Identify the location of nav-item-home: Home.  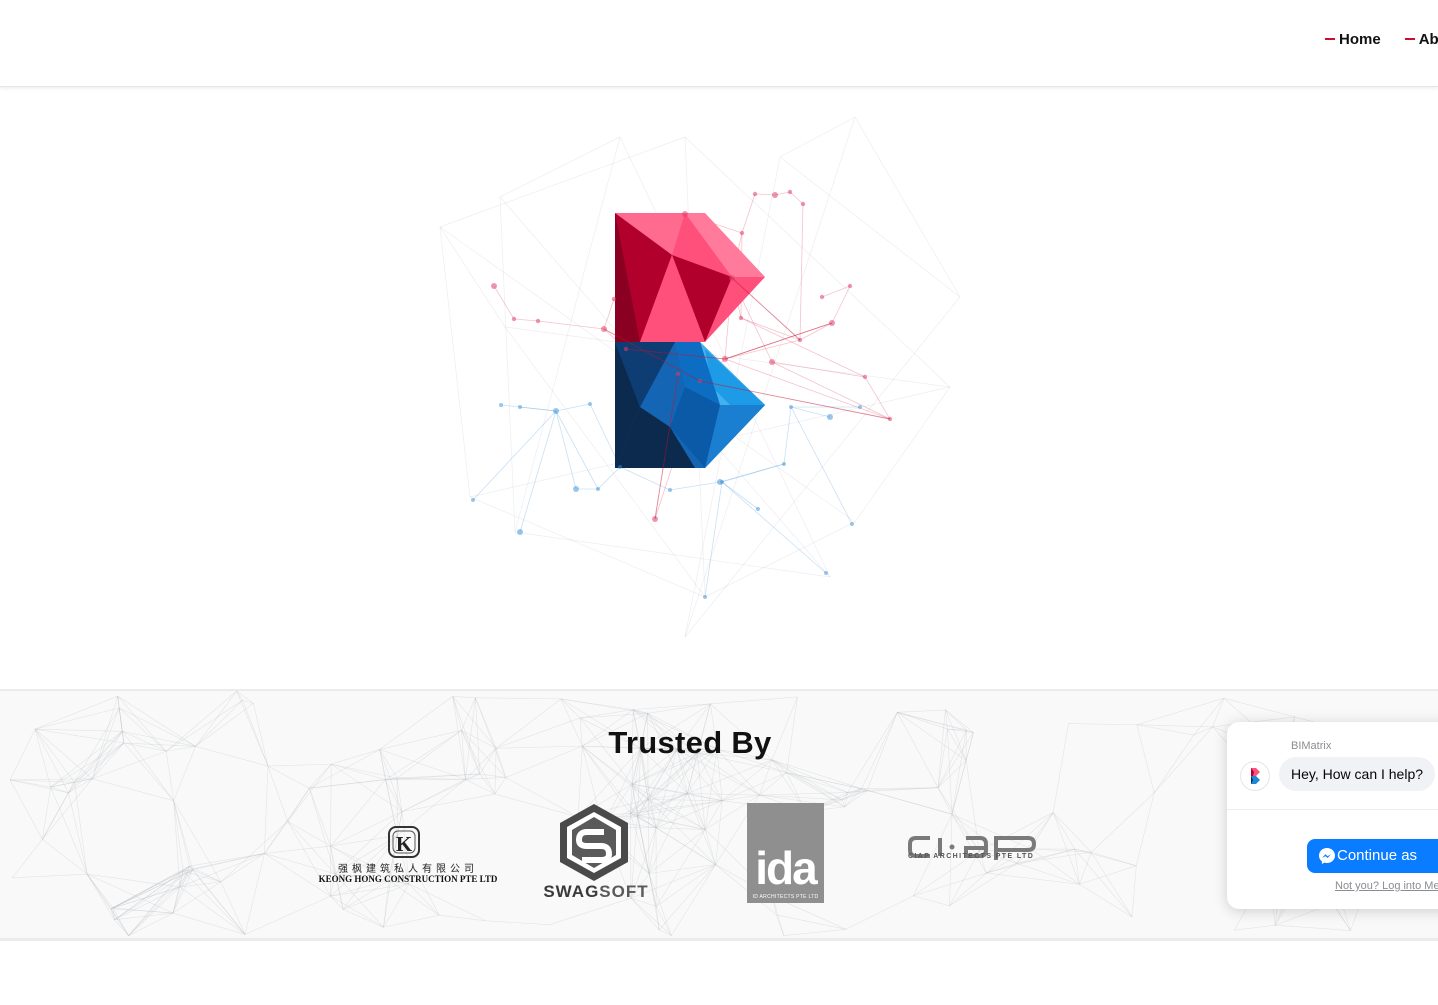
(1353, 39).